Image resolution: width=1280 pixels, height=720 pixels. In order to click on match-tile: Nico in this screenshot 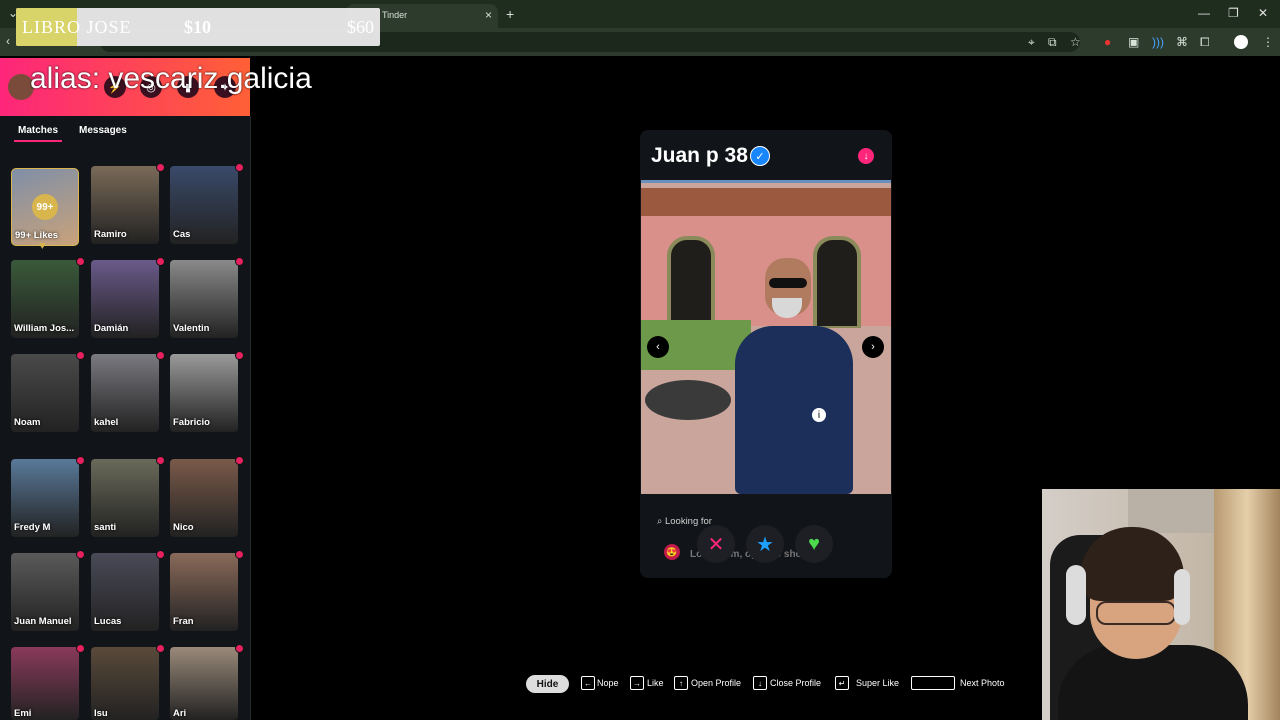, I will do `click(204, 498)`.